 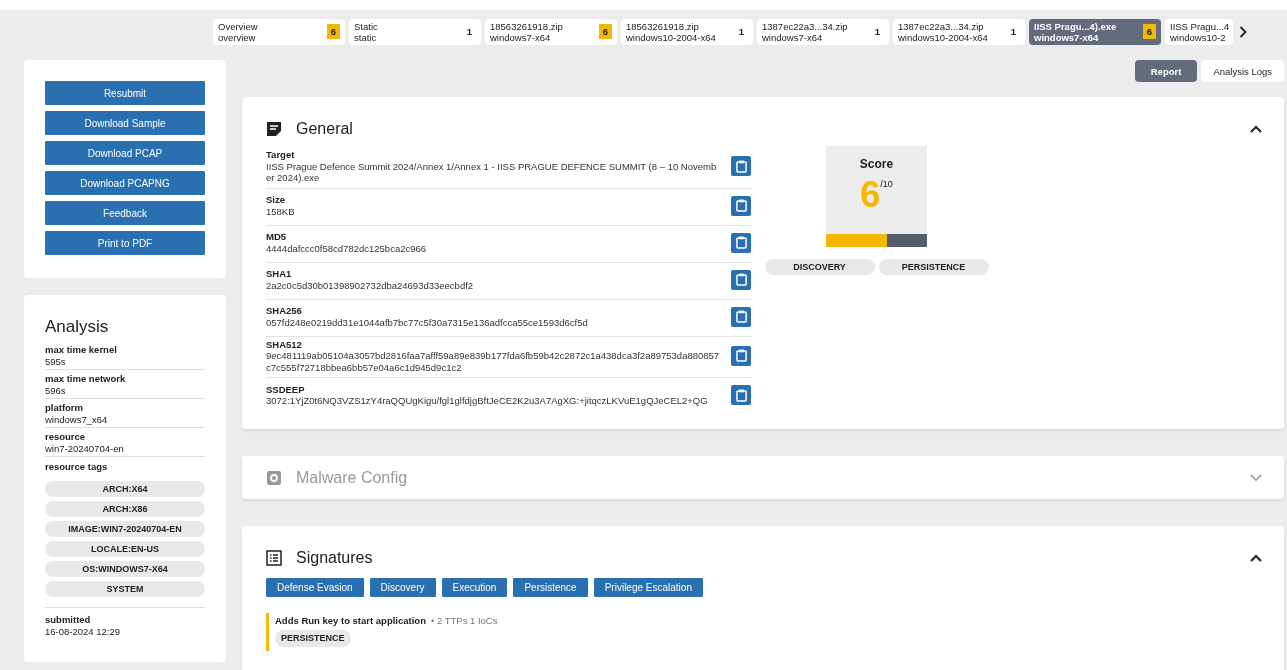 What do you see at coordinates (1166, 71) in the screenshot?
I see `view-button: Report` at bounding box center [1166, 71].